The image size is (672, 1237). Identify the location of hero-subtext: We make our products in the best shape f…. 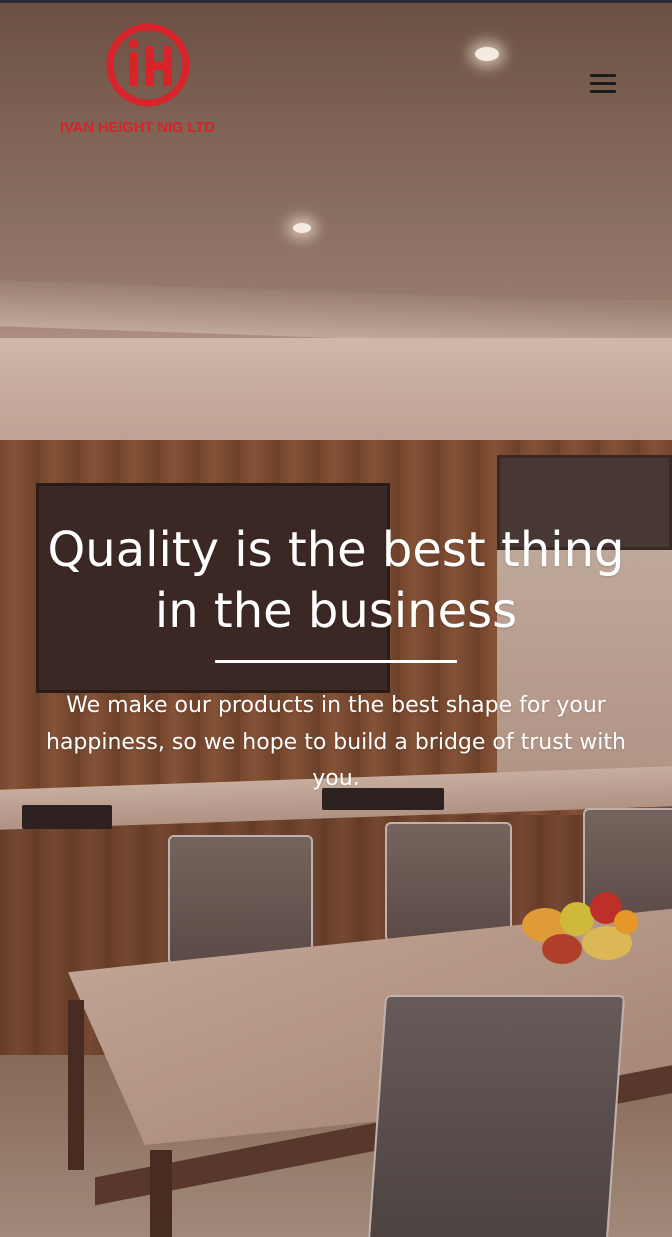
(336, 742).